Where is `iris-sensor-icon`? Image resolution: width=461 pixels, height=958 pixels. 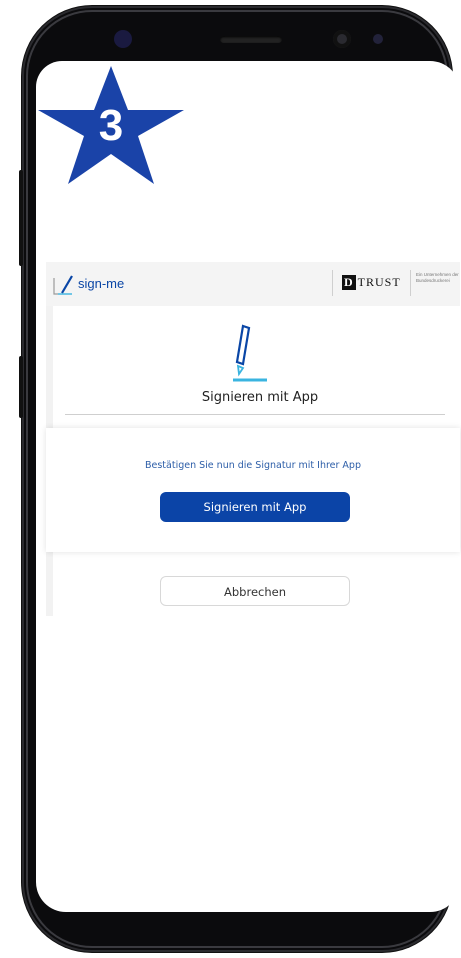
iris-sensor-icon is located at coordinates (123, 39).